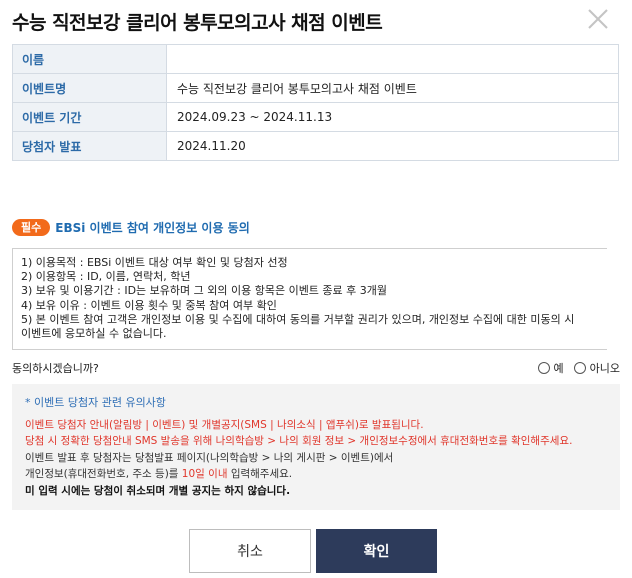 Image resolution: width=632 pixels, height=578 pixels. I want to click on deadline-highlight: 10일 이내, so click(204, 474).